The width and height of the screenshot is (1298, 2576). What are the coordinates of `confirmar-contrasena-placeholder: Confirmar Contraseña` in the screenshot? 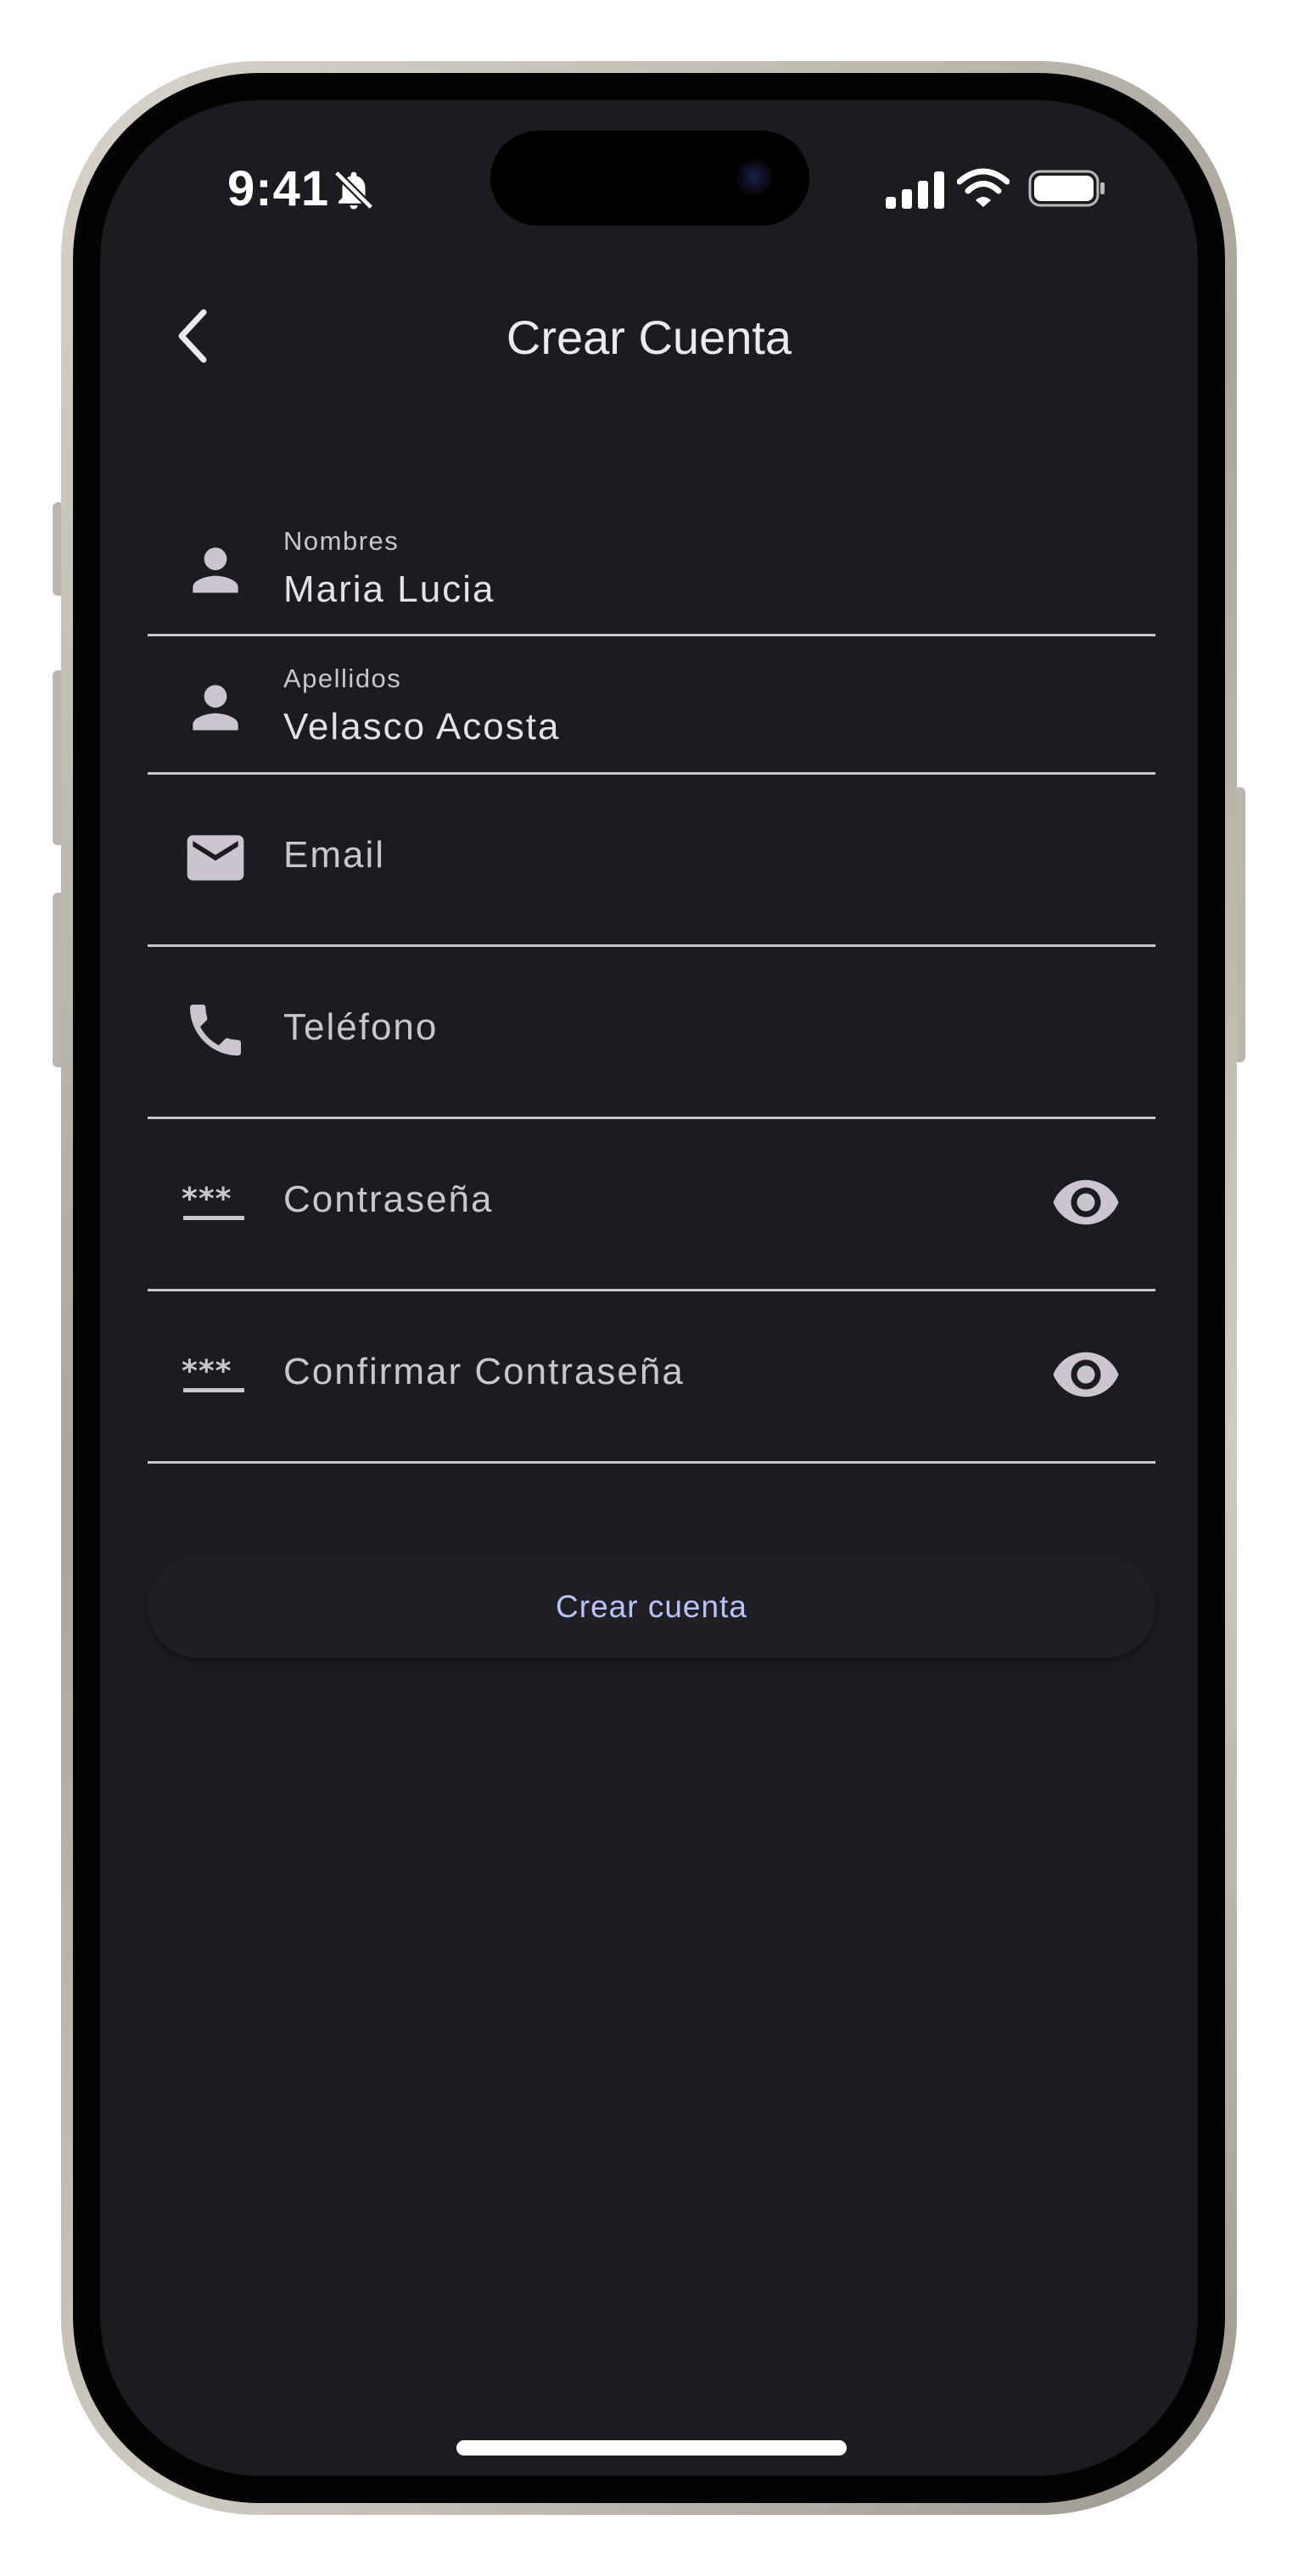 It's located at (484, 1371).